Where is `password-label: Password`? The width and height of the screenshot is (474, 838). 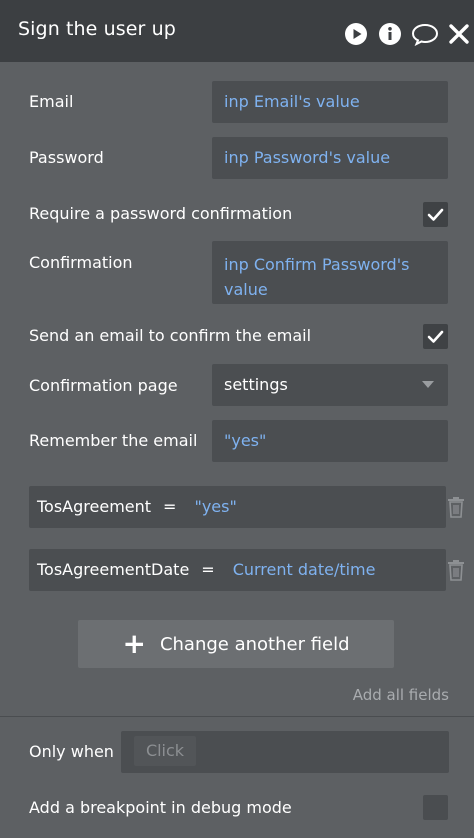
password-label: Password is located at coordinates (66, 157).